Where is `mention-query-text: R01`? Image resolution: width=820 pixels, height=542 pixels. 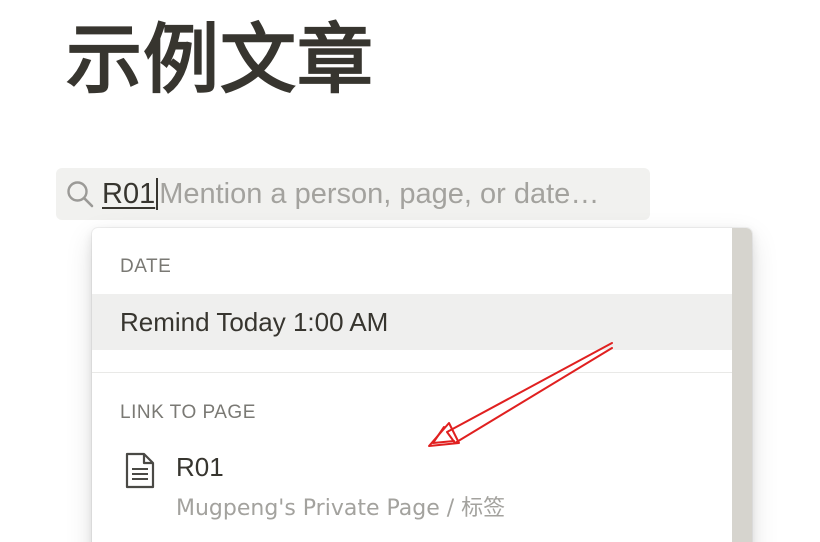
mention-query-text: R01 is located at coordinates (128, 194).